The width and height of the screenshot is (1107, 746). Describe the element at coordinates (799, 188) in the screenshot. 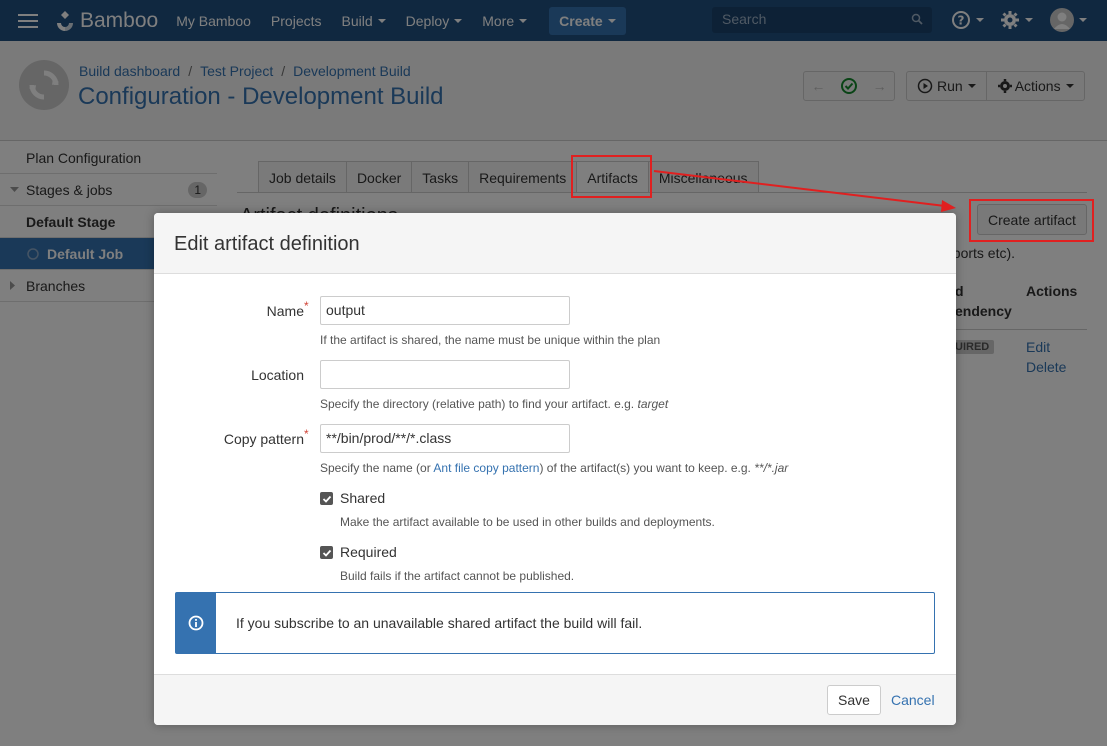

I see `arrow-line` at that location.